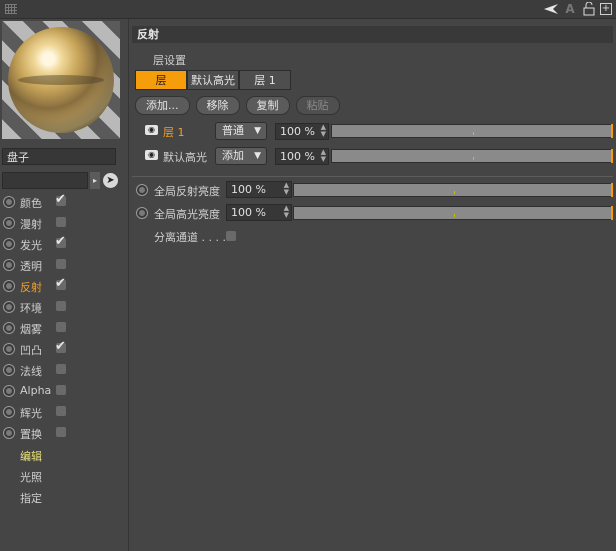  Describe the element at coordinates (31, 434) in the screenshot. I see `channel-label: 置换` at that location.